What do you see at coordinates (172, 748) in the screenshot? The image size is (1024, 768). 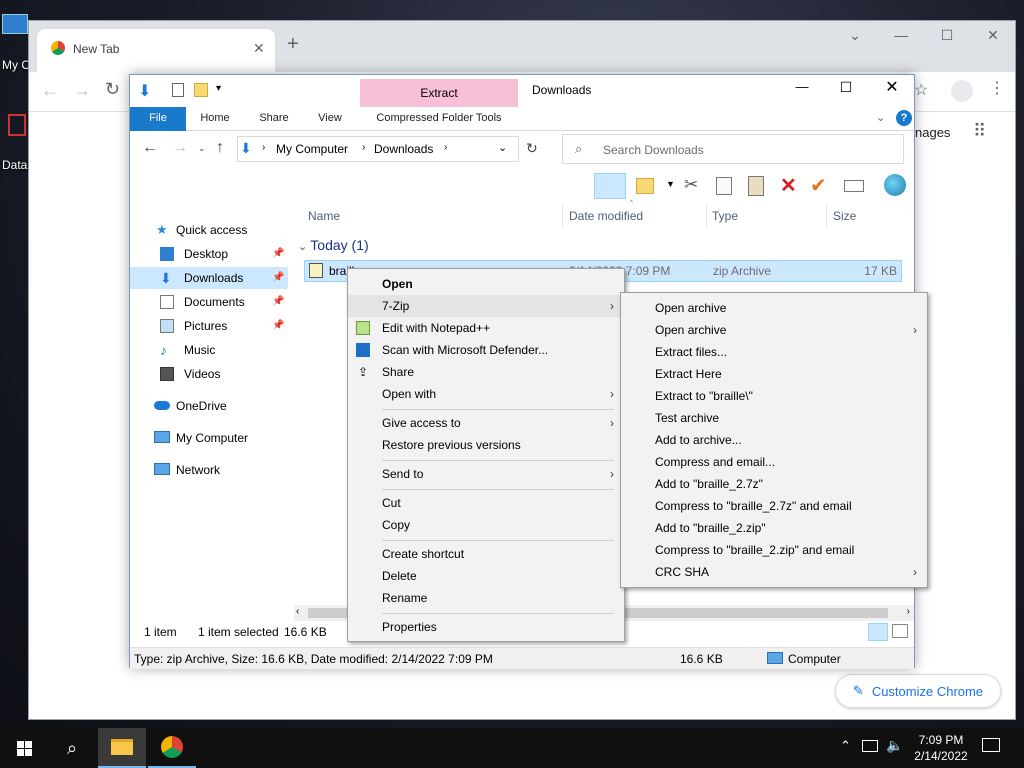 I see `taskbar-chrome` at bounding box center [172, 748].